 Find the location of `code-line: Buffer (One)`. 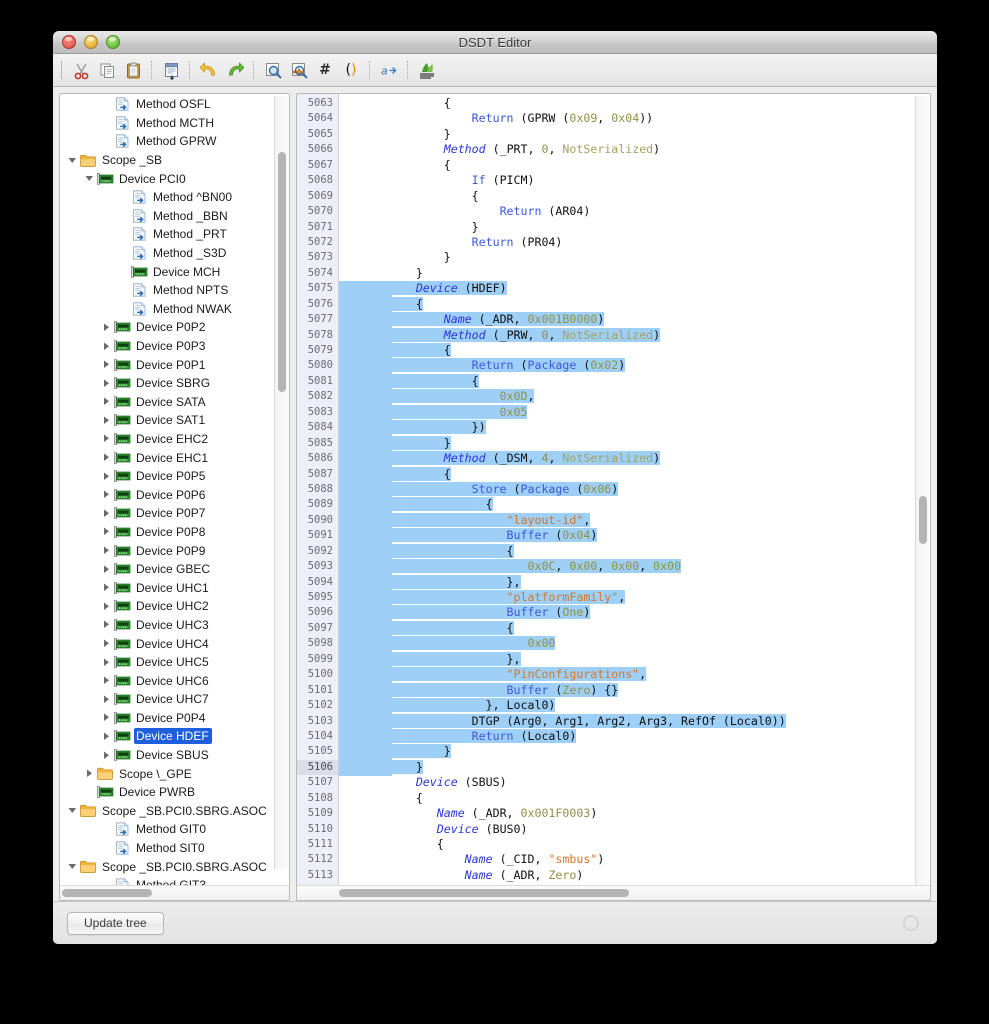

code-line: Buffer (One) is located at coordinates (634, 612).